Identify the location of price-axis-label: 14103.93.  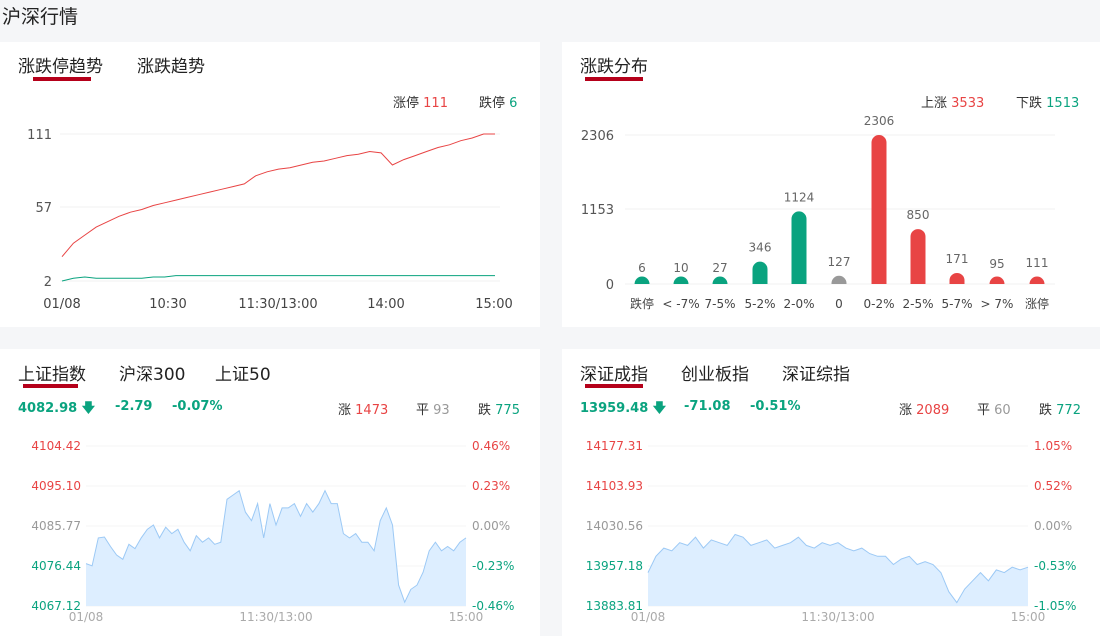
(614, 486).